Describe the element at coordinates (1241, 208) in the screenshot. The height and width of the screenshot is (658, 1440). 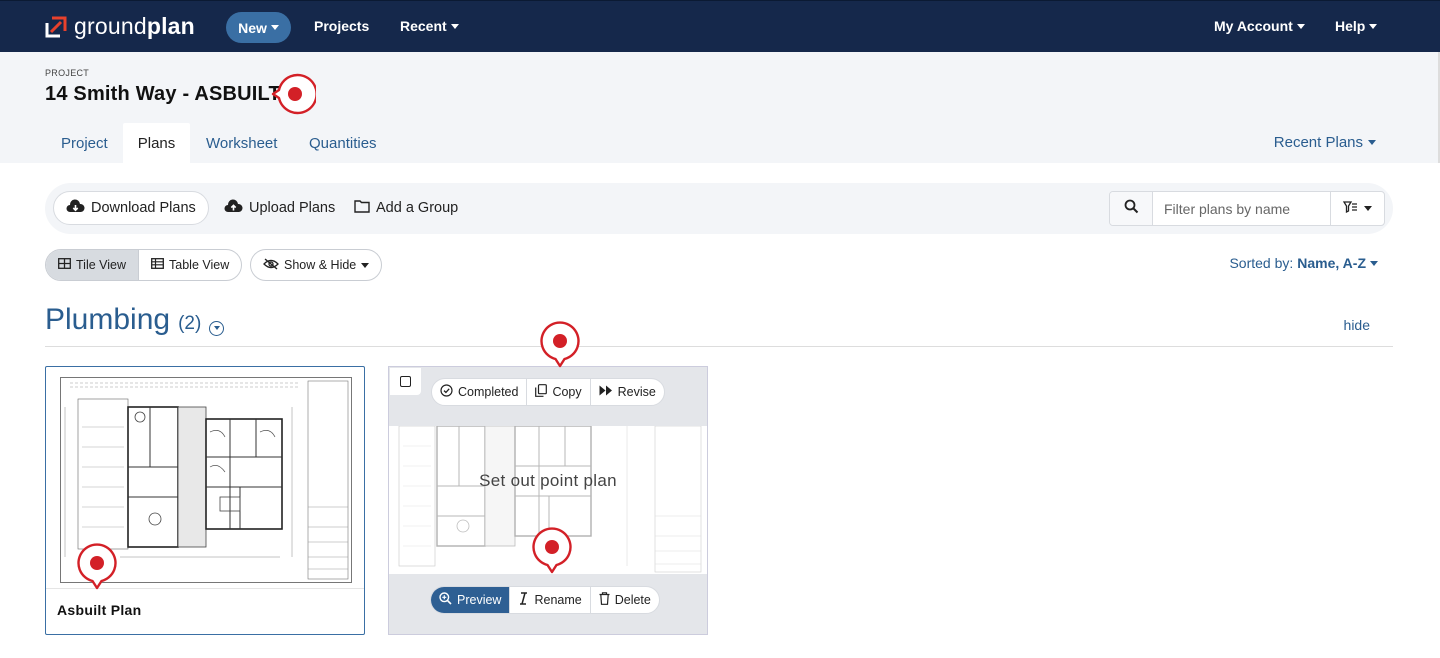
I see `filter-plans-input` at that location.